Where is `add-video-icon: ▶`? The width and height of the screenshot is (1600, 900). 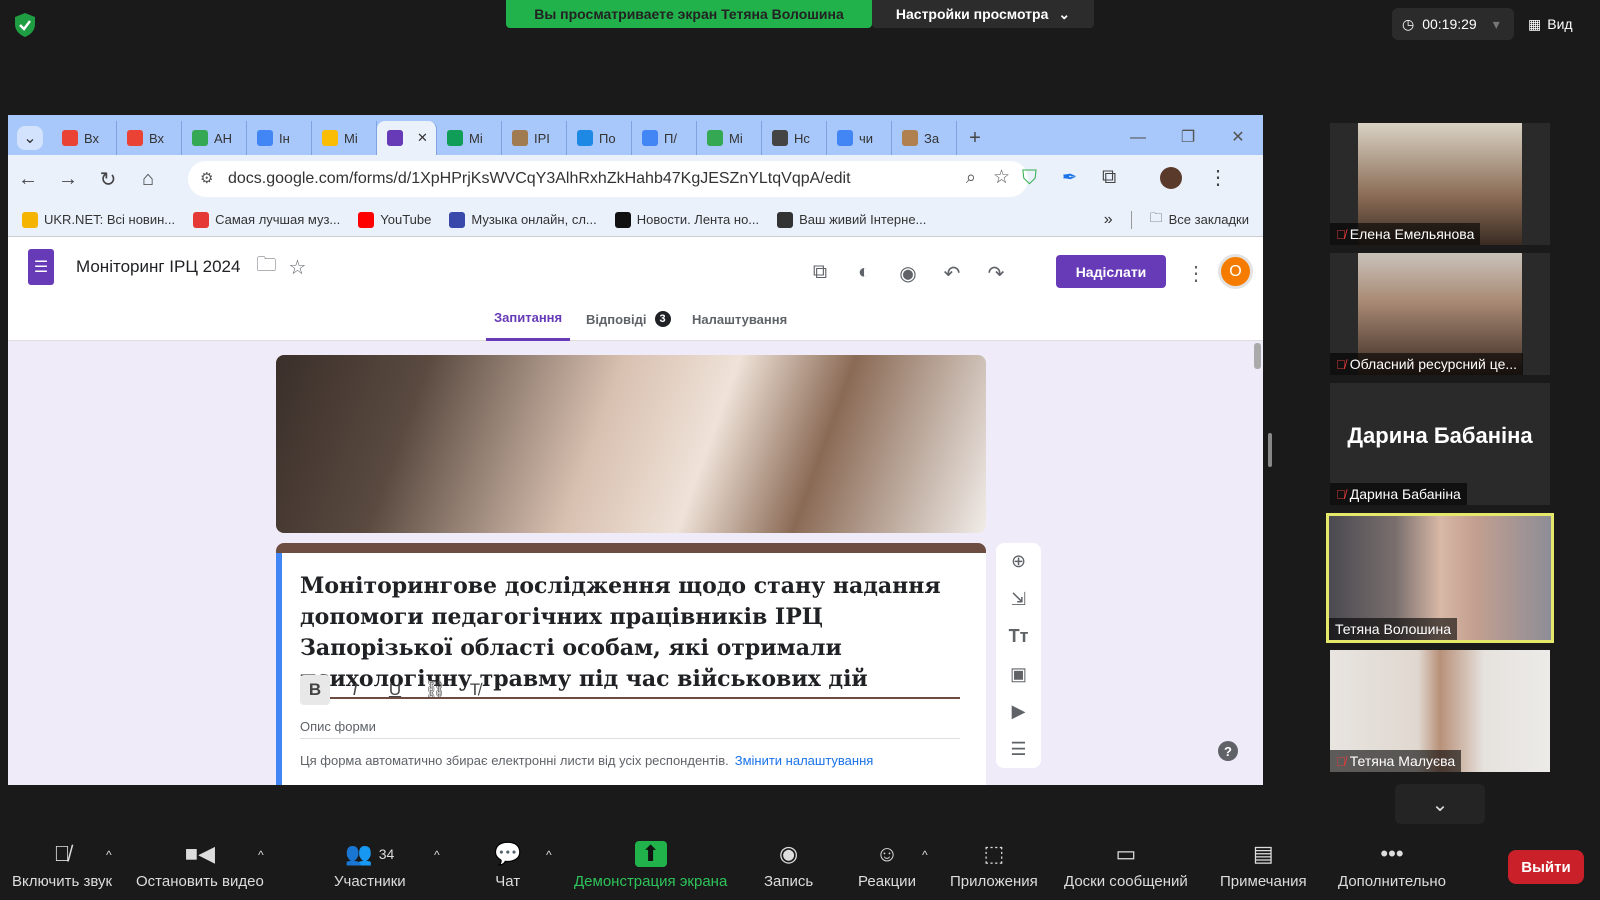 add-video-icon: ▶ is located at coordinates (1019, 711).